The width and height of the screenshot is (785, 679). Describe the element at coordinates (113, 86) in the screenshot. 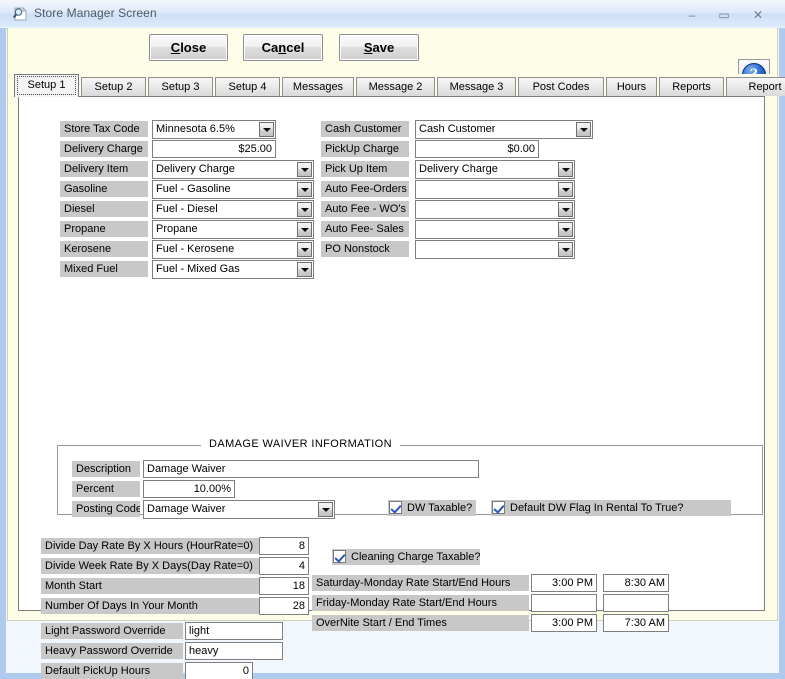

I see `tab-setup-2: Setup 2` at that location.